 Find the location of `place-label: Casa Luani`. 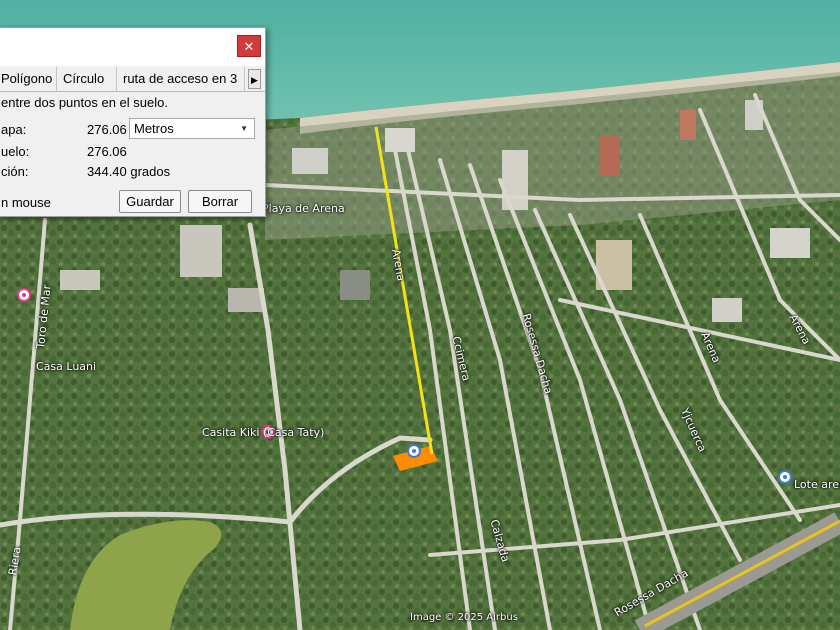

place-label: Casa Luani is located at coordinates (66, 366).